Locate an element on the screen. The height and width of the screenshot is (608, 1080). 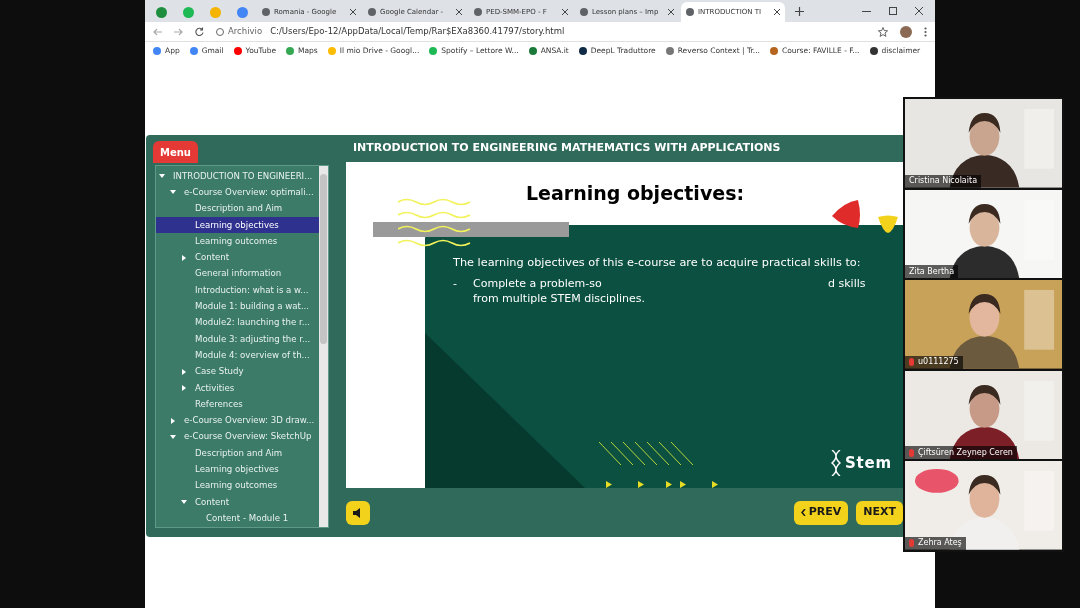
sound-button is located at coordinates (358, 512).